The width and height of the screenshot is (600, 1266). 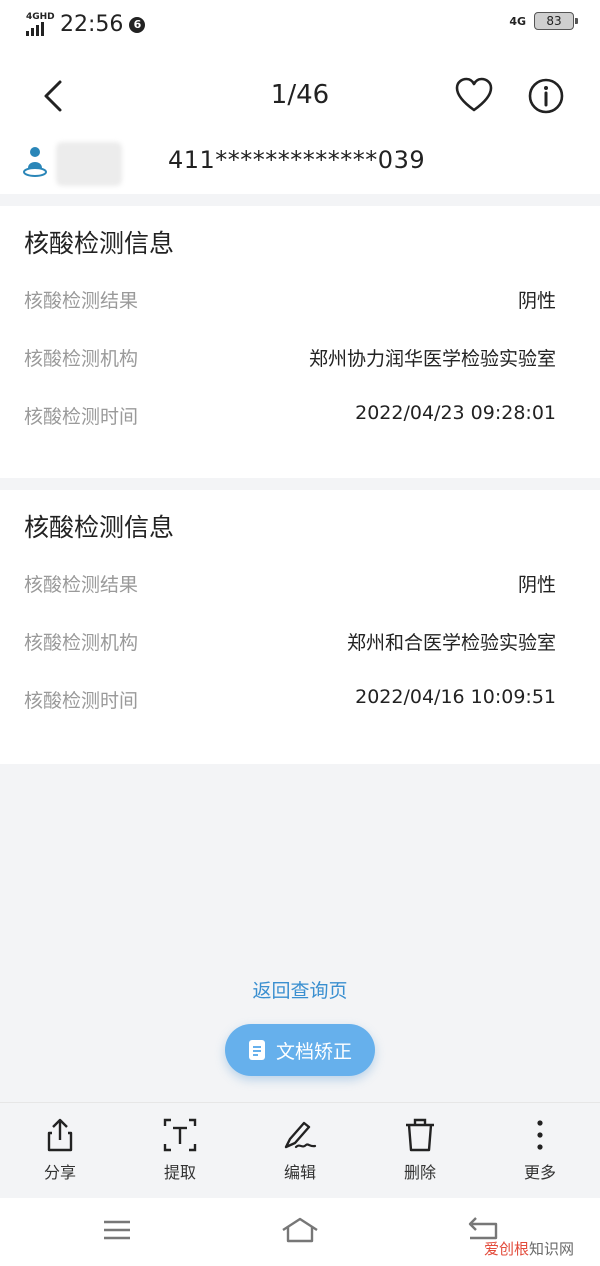 What do you see at coordinates (300, 25) in the screenshot?
I see `status-bar: 4GHD 22:56 6 4G 83` at bounding box center [300, 25].